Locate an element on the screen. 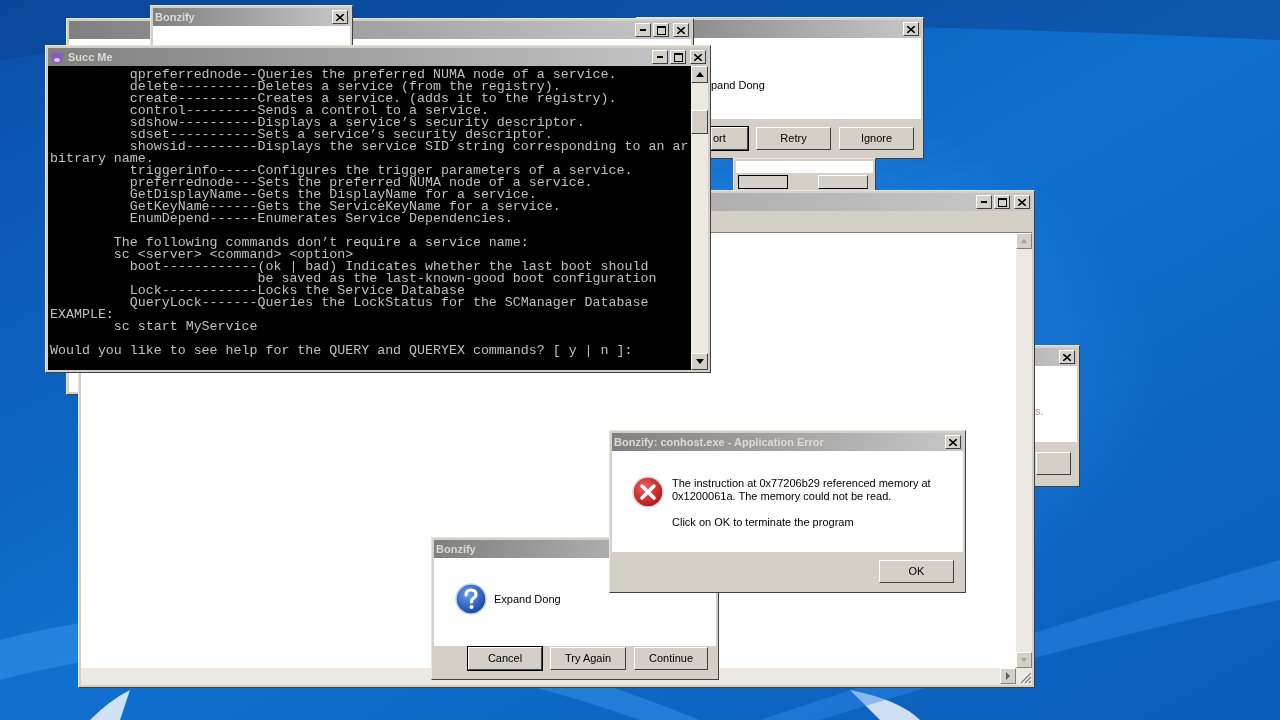 The width and height of the screenshot is (1280, 720). dialog-message: pand Dong is located at coordinates (738, 85).